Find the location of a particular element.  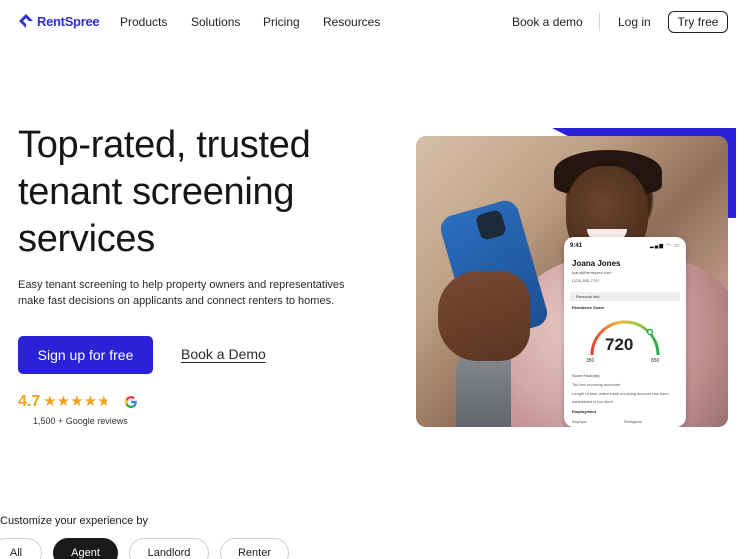

score-factor: established is too short is located at coordinates (592, 401).